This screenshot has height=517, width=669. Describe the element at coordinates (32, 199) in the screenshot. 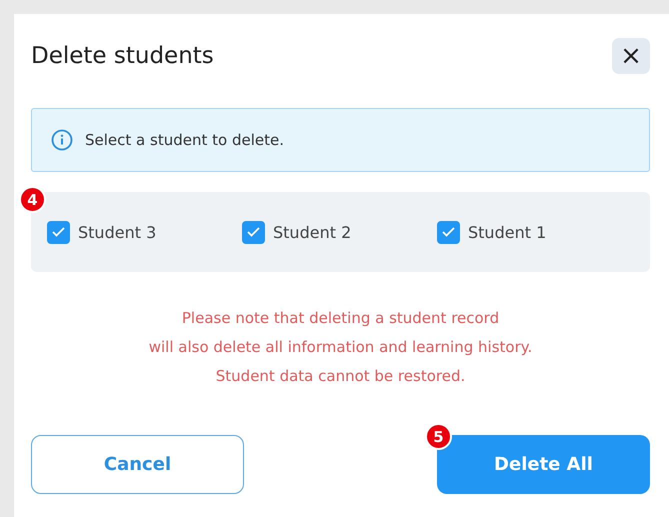

I see `step-marker: 4` at that location.